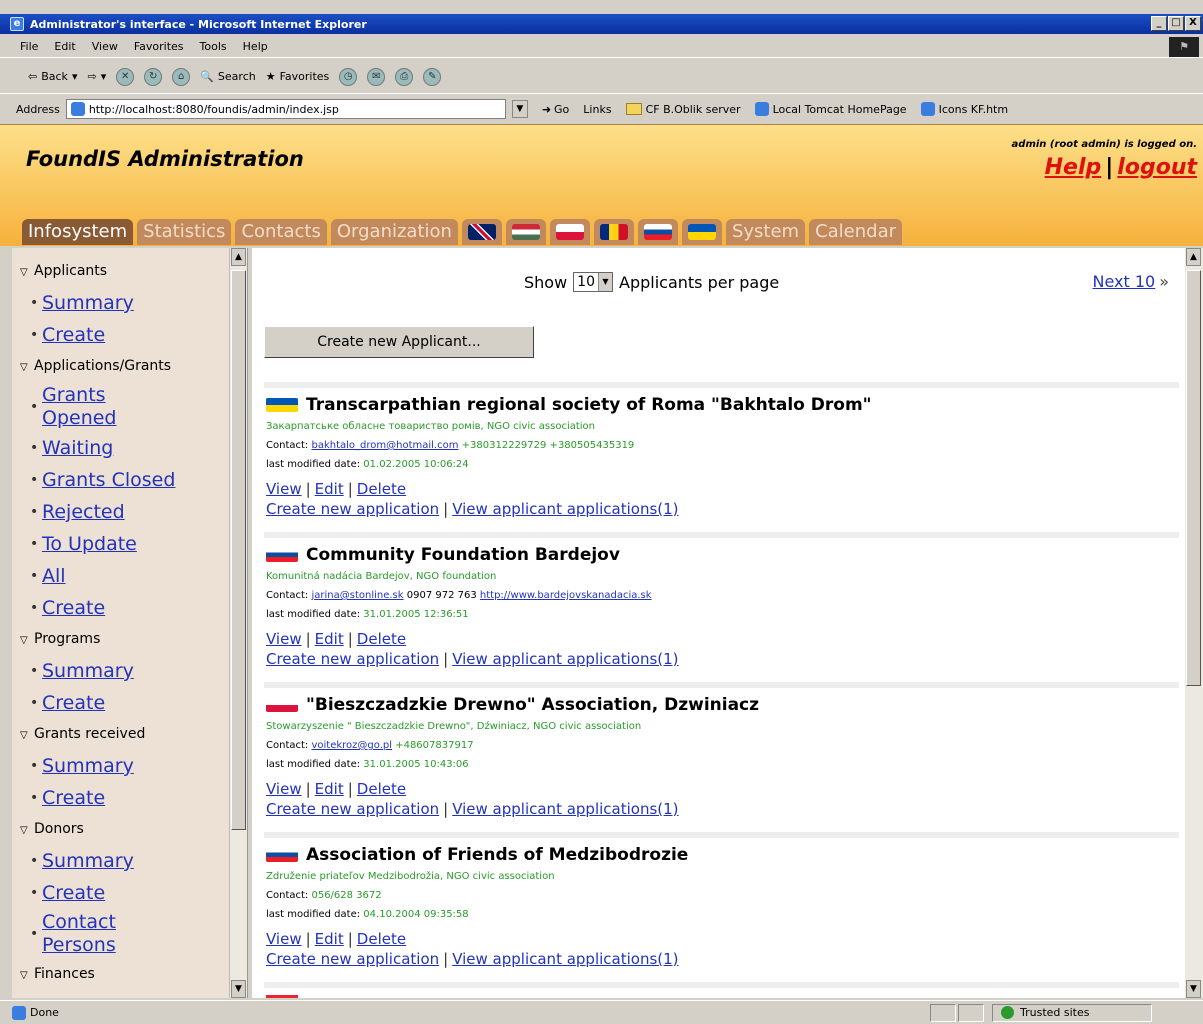  I want to click on link-icons-kf: Icons KF.htm, so click(964, 109).